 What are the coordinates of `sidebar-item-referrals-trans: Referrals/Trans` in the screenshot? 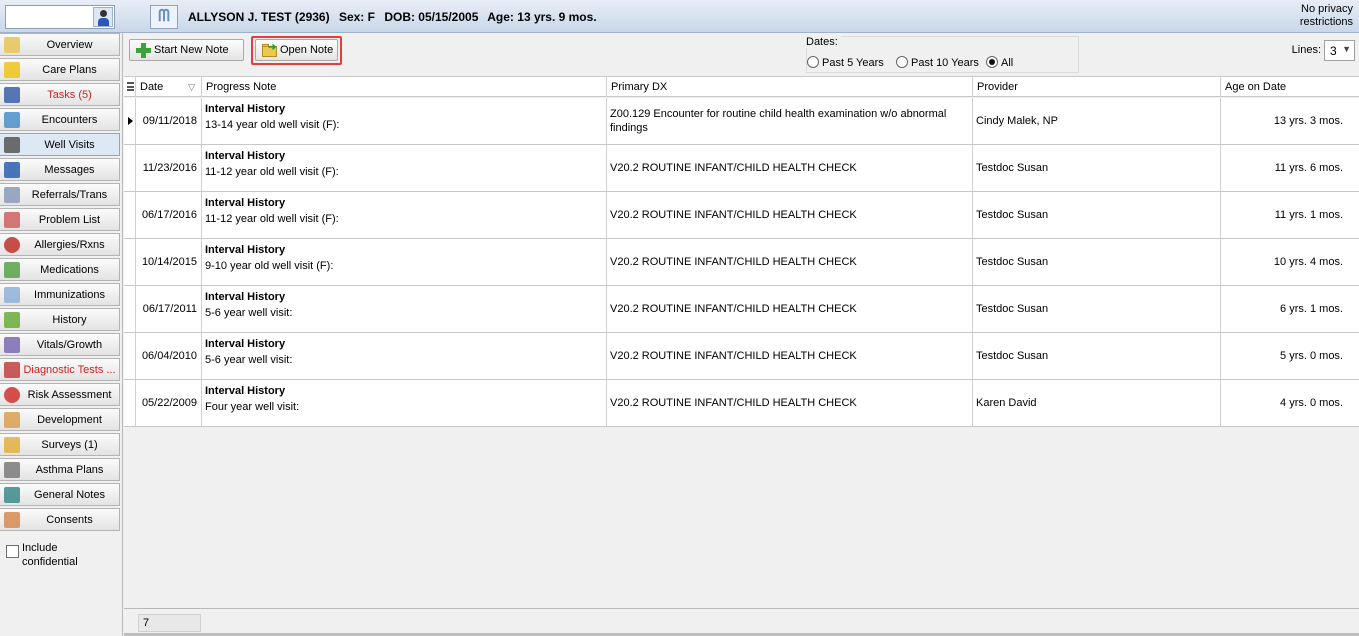 It's located at (60, 194).